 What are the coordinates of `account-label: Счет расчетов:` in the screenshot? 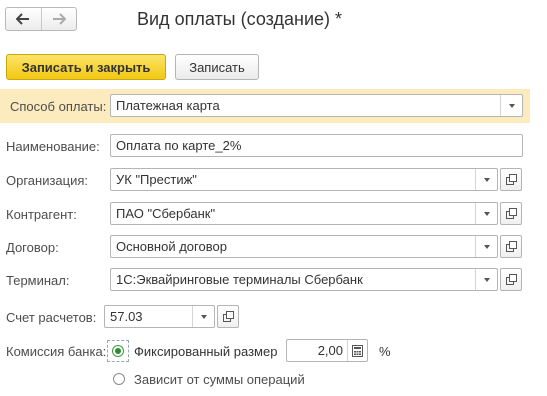 It's located at (51, 317).